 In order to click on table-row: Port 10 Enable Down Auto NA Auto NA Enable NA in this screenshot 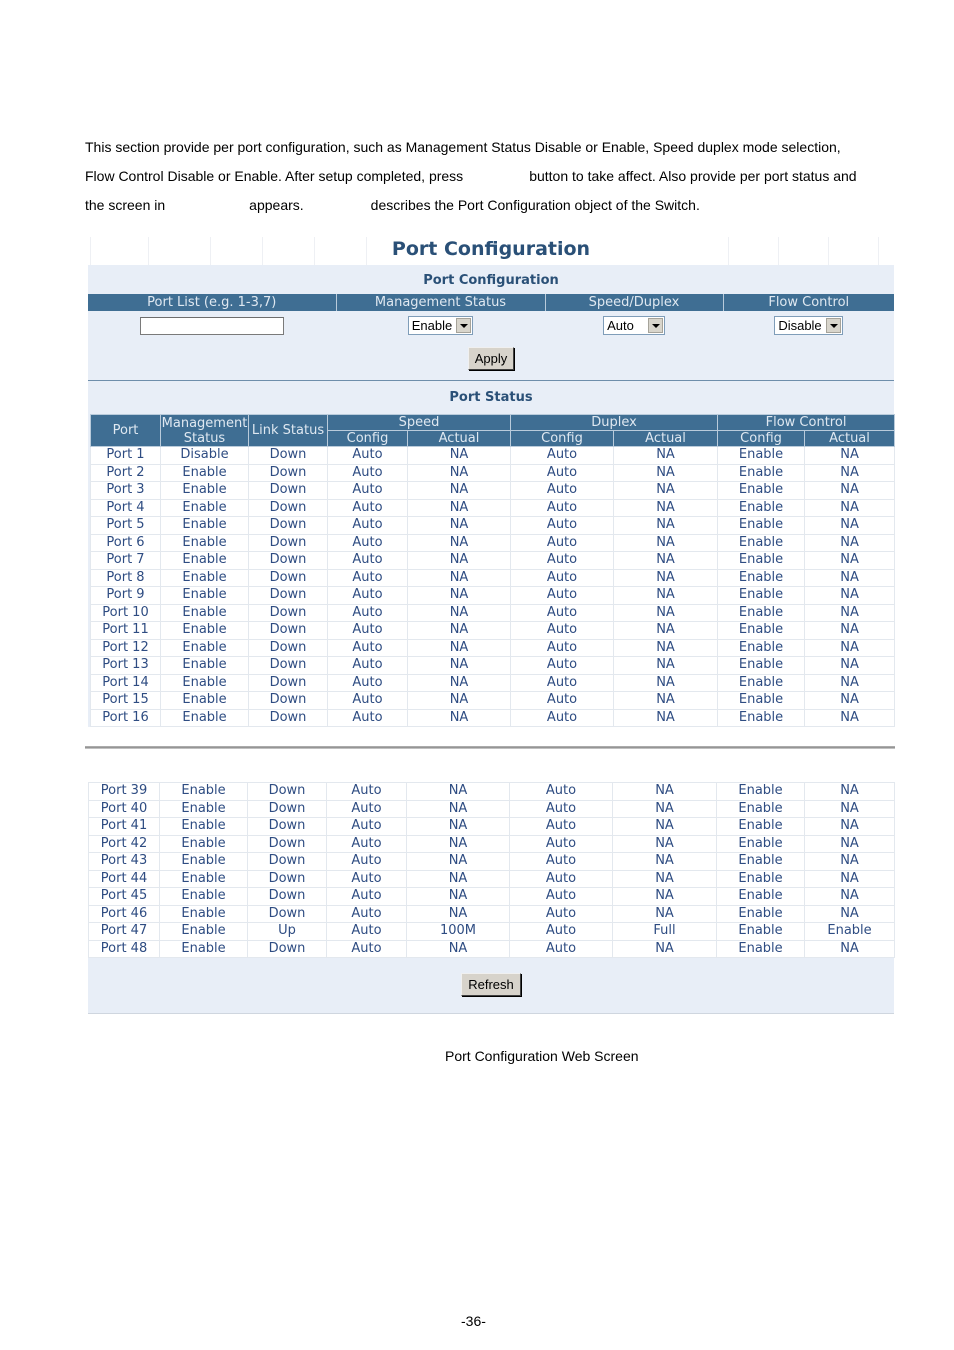, I will do `click(493, 612)`.